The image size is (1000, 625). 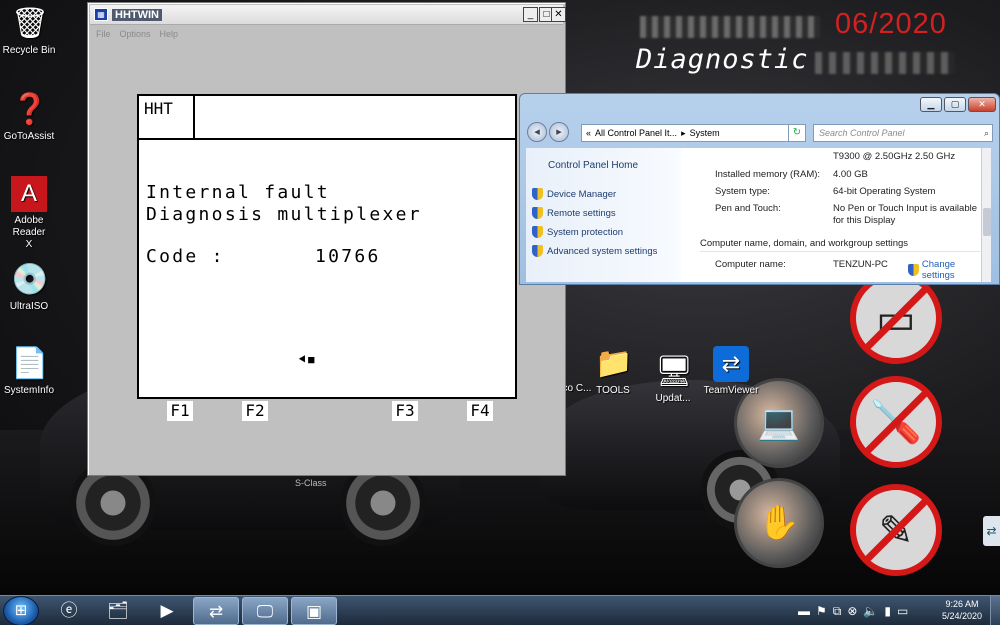 I want to click on hht-cursor-icon: ⯇■, so click(x=306, y=359).